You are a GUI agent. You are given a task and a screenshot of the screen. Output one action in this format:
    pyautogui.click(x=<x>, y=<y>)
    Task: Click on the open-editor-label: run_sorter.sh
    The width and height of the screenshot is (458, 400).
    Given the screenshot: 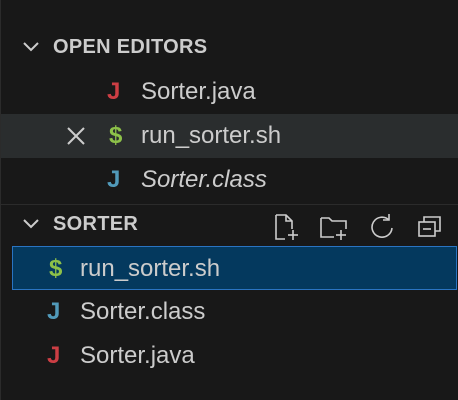 What is the action you would take?
    pyautogui.click(x=211, y=135)
    